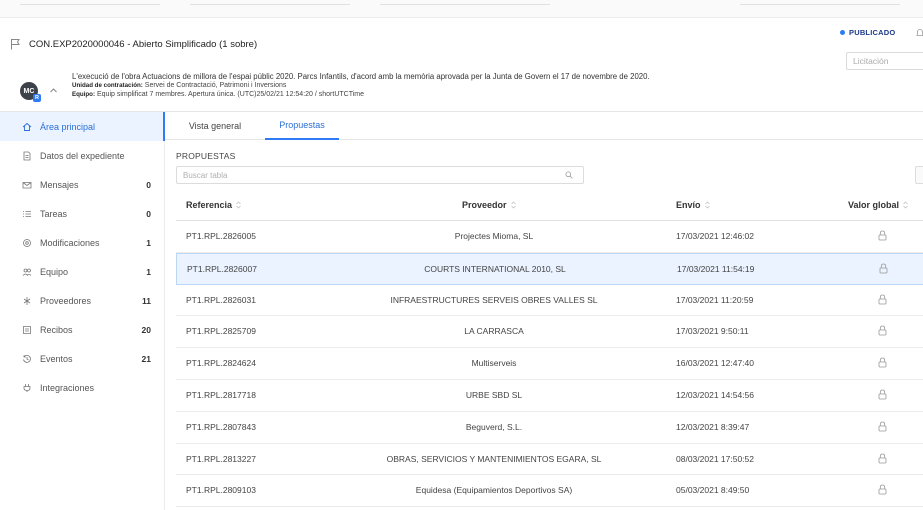 This screenshot has width=923, height=510. Describe the element at coordinates (221, 394) in the screenshot. I see `cell-reference: PT1.RPL.2817718` at that location.